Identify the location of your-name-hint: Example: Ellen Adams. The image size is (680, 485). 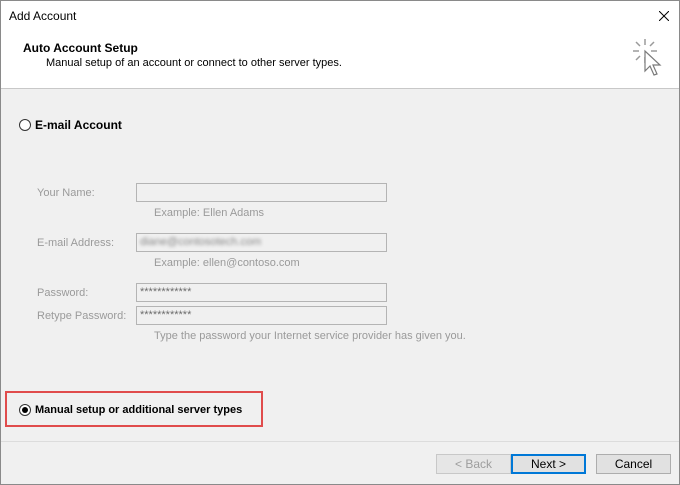
(209, 213).